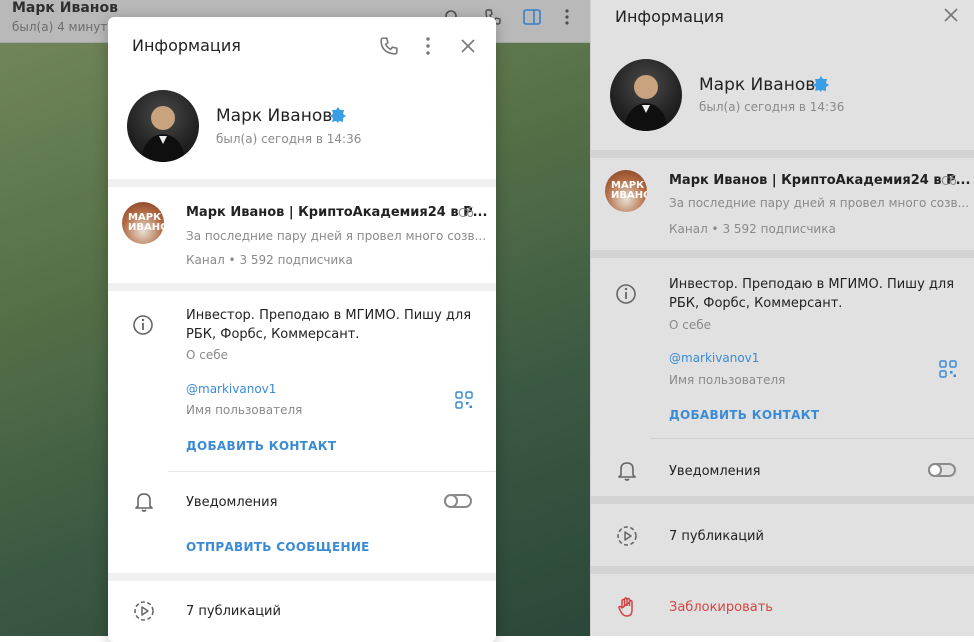 The image size is (974, 642). Describe the element at coordinates (273, 334) in the screenshot. I see `bio-line-2: РБК, Форбс, Коммерсант.` at that location.